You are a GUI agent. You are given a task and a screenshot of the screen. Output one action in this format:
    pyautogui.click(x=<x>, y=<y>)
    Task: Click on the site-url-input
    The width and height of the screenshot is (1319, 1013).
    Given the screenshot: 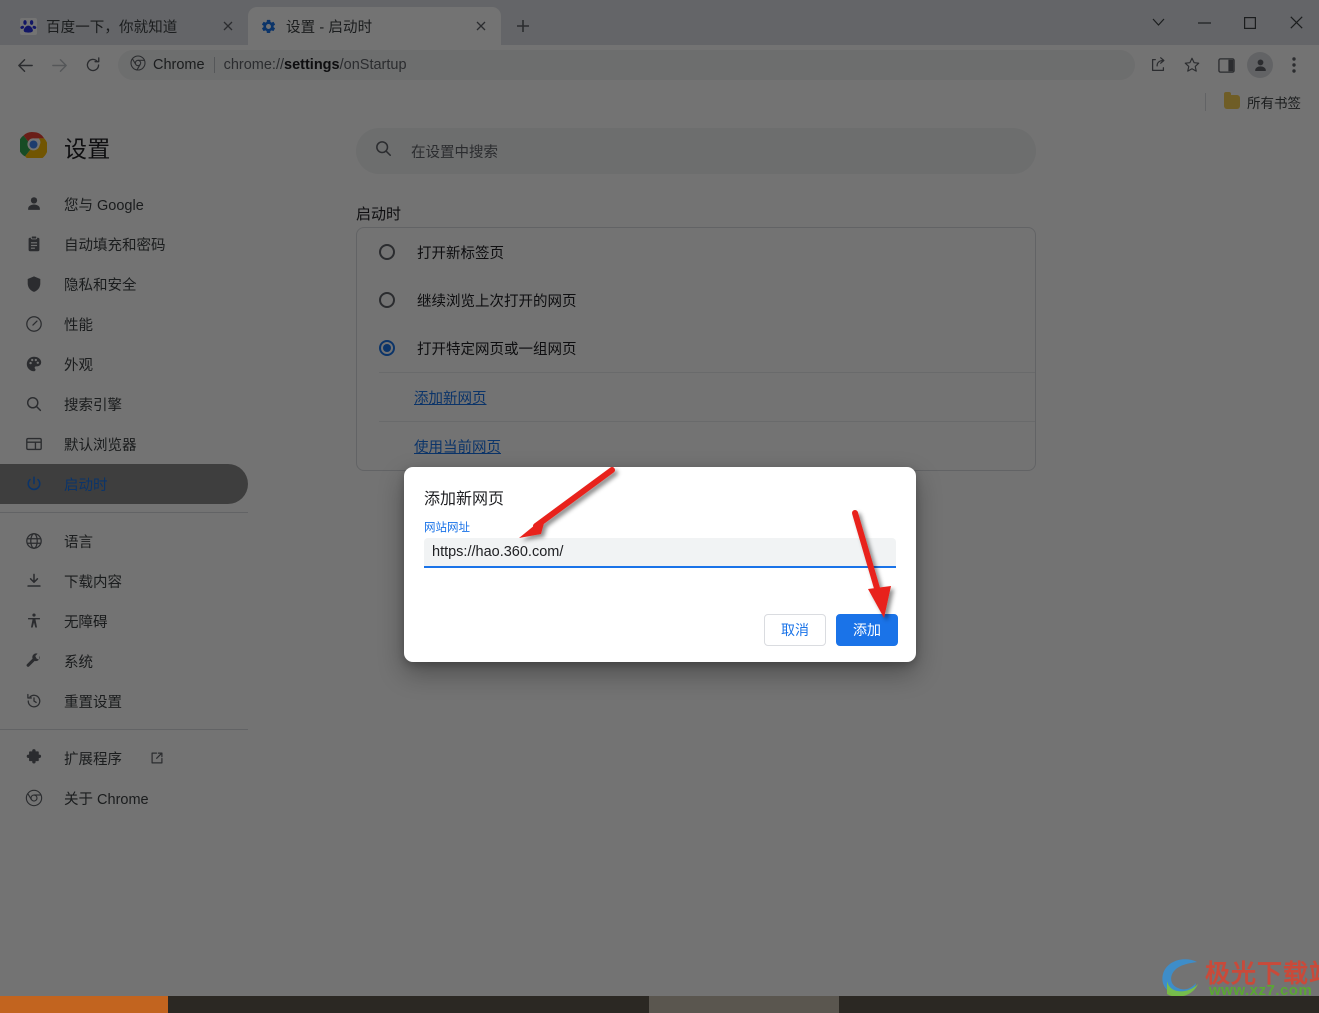 What is the action you would take?
    pyautogui.click(x=660, y=553)
    